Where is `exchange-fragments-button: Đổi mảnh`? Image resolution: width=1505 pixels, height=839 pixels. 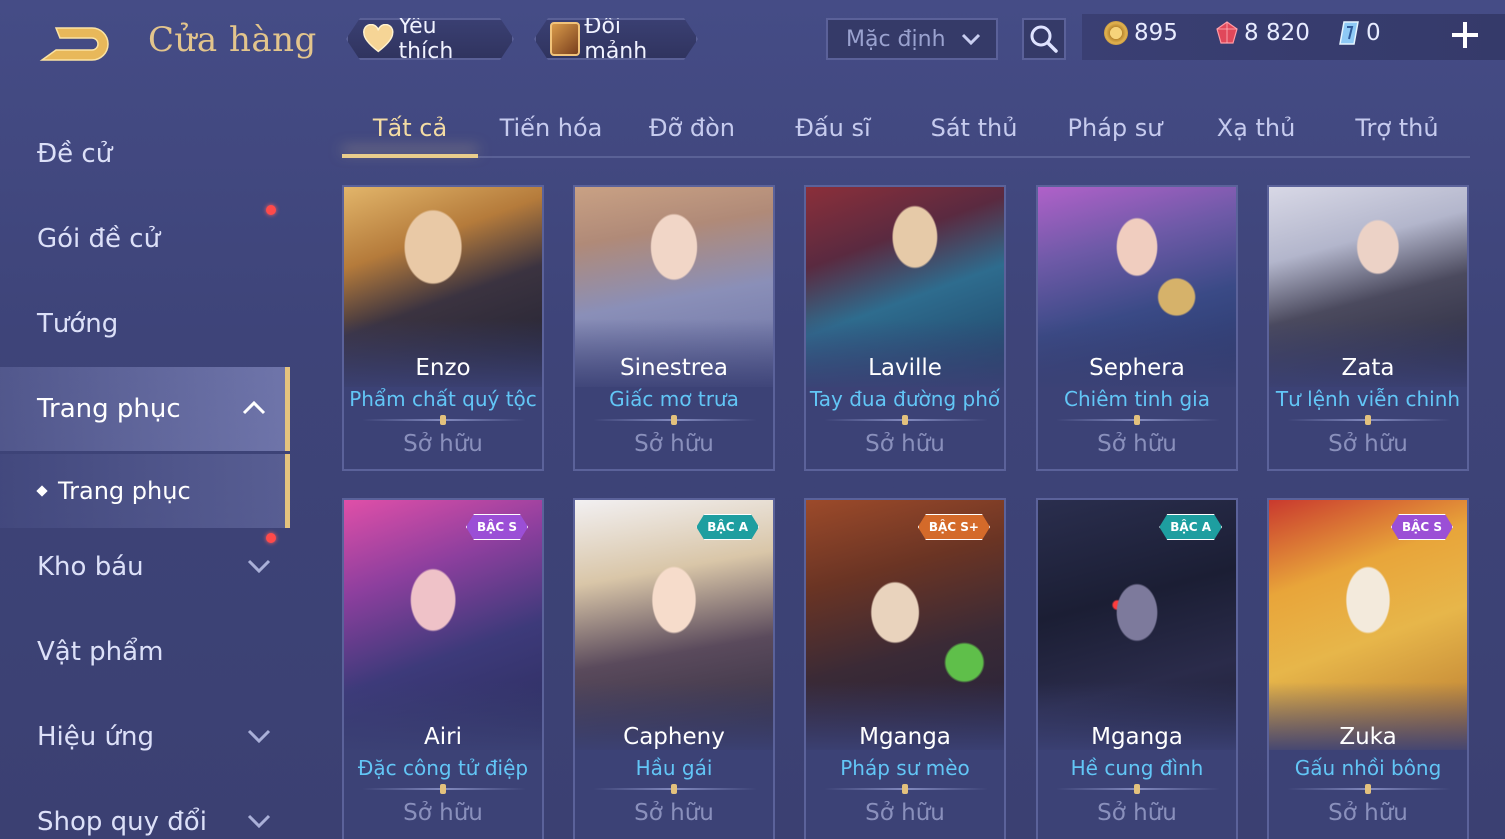
exchange-fragments-button: Đổi mảnh is located at coordinates (616, 39).